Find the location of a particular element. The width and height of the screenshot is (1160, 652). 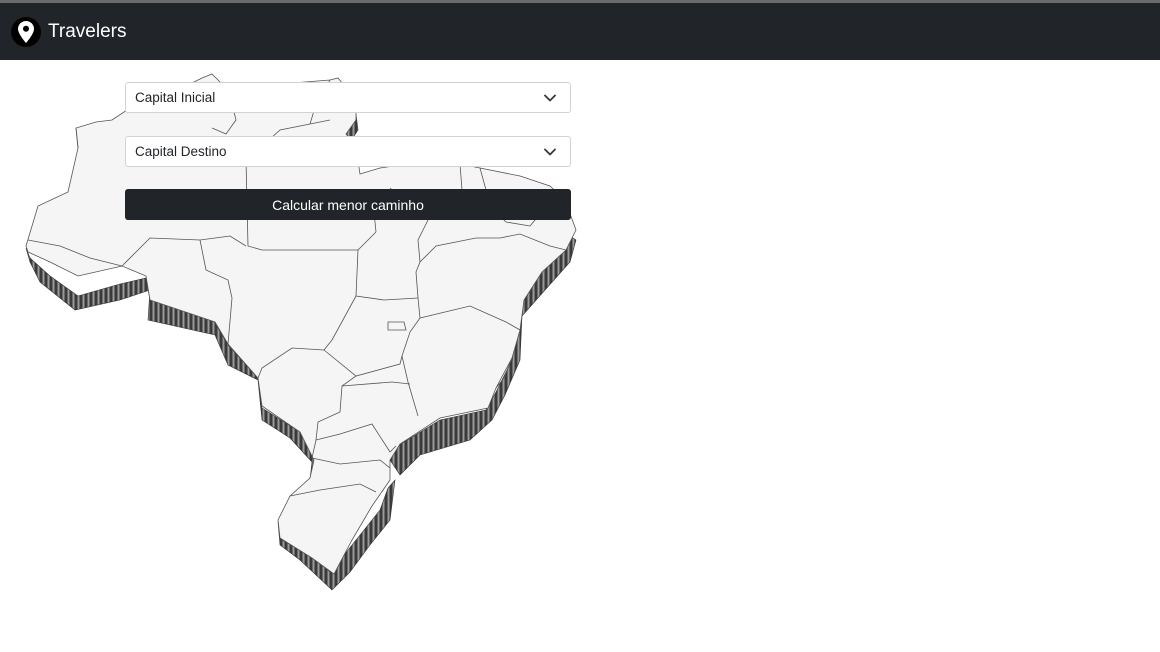

calculate-shortest-path-button: Calcular menor caminho is located at coordinates (348, 204).